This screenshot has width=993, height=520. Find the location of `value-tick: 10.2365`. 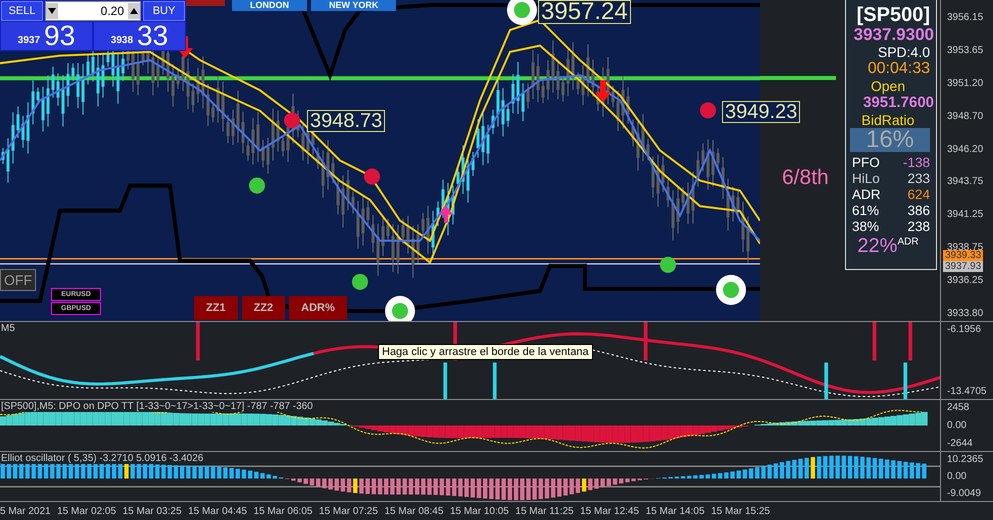

value-tick: 10.2365 is located at coordinates (965, 459).